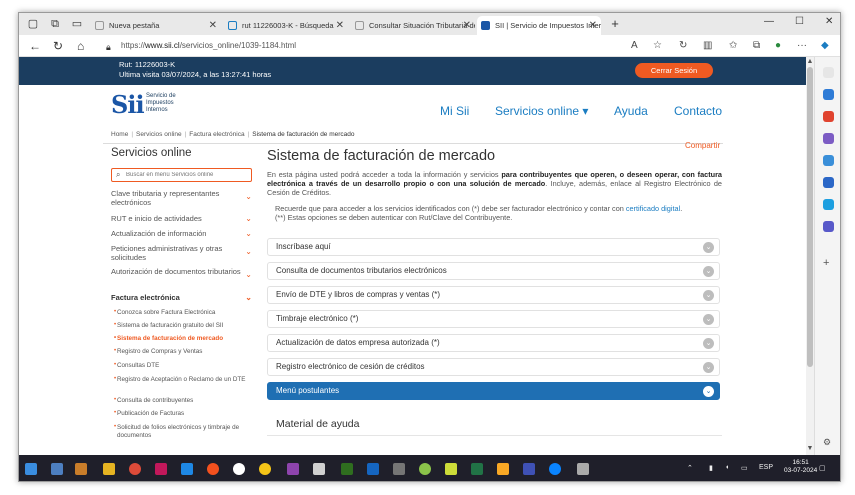 The width and height of the screenshot is (855, 495). Describe the element at coordinates (293, 469) in the screenshot. I see `visual-studio-icon` at that location.